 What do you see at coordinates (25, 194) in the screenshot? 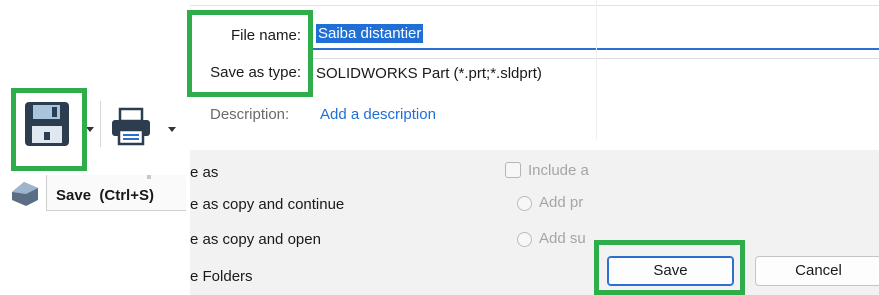
I see `part-icon` at bounding box center [25, 194].